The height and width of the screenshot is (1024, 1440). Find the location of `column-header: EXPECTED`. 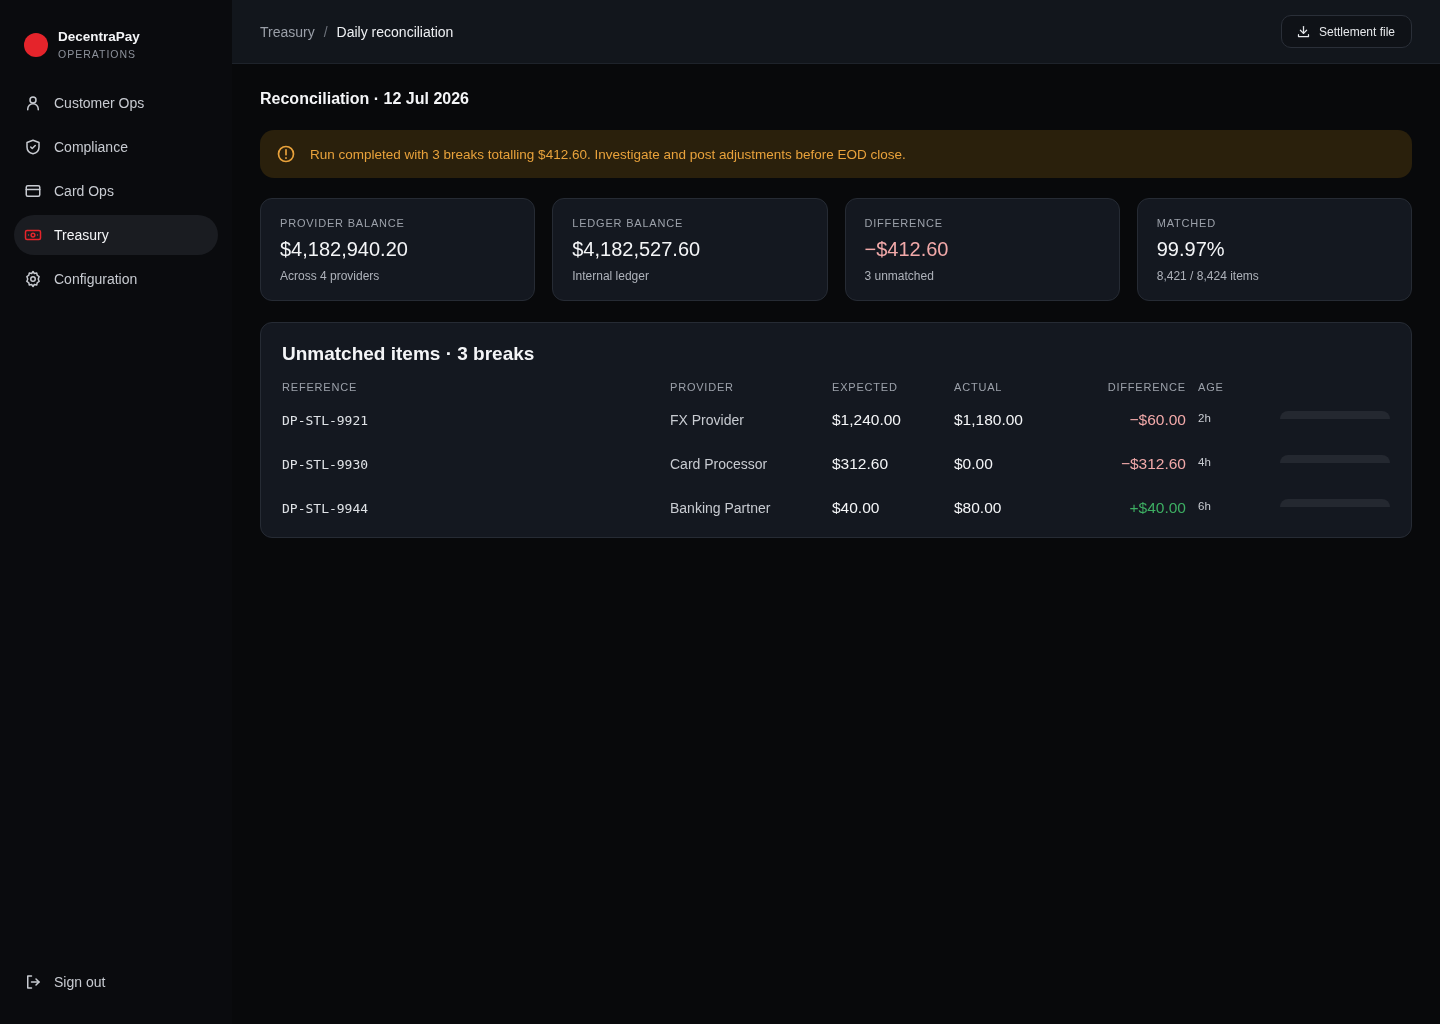

column-header: EXPECTED is located at coordinates (865, 387).